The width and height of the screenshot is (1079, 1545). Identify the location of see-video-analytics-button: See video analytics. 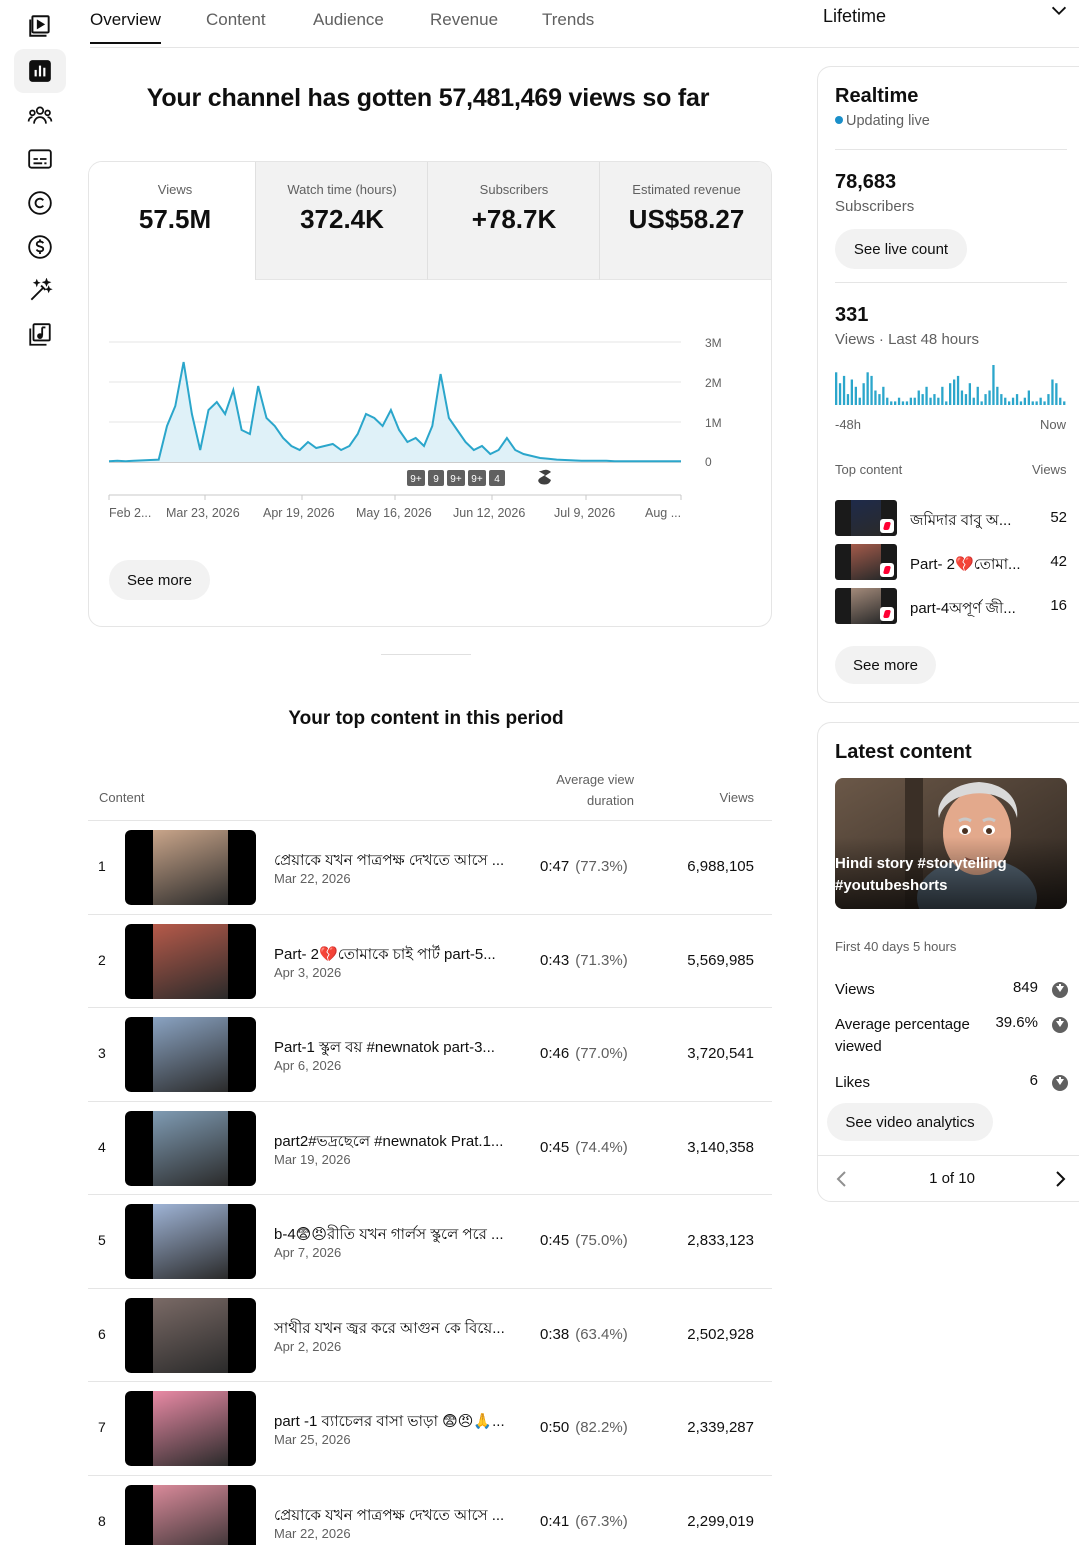
(910, 1122).